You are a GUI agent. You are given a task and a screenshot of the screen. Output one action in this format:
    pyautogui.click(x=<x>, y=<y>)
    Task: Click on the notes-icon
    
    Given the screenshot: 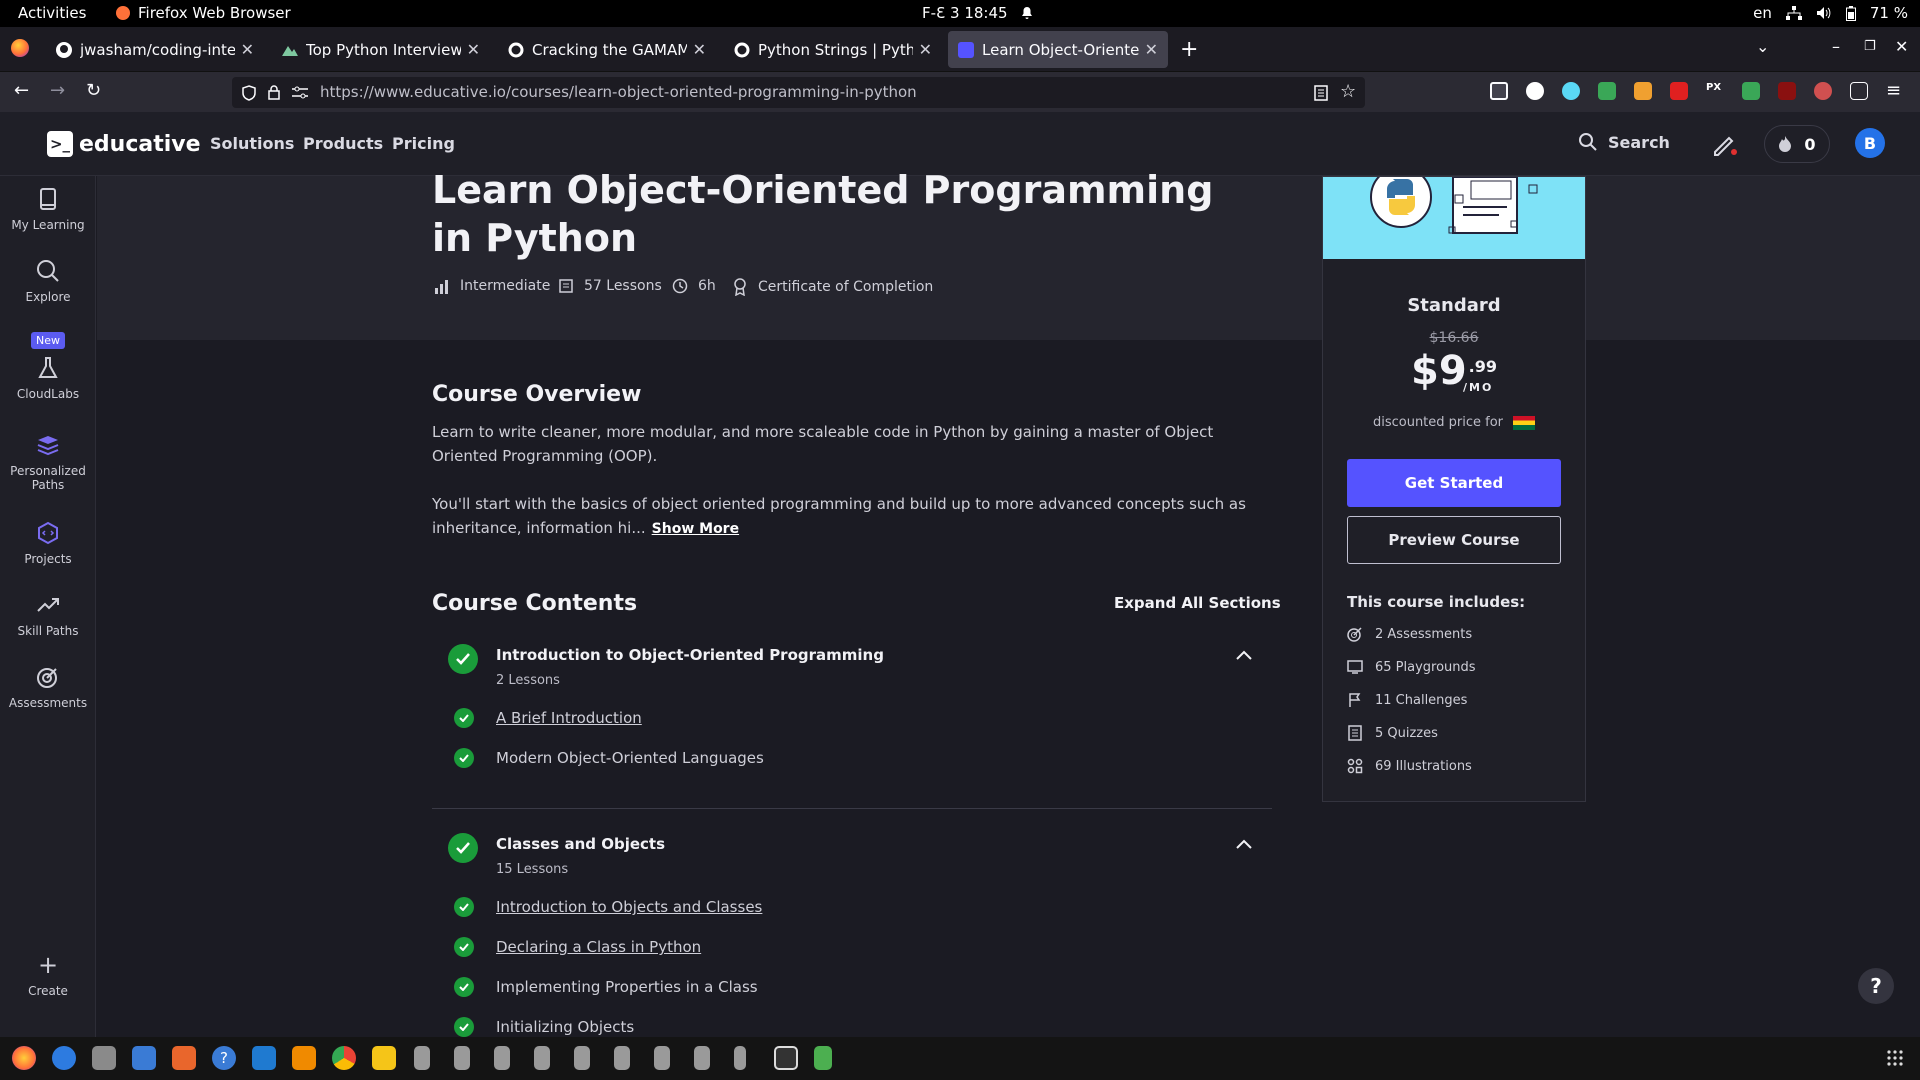 What is the action you would take?
    pyautogui.click(x=384, y=1058)
    